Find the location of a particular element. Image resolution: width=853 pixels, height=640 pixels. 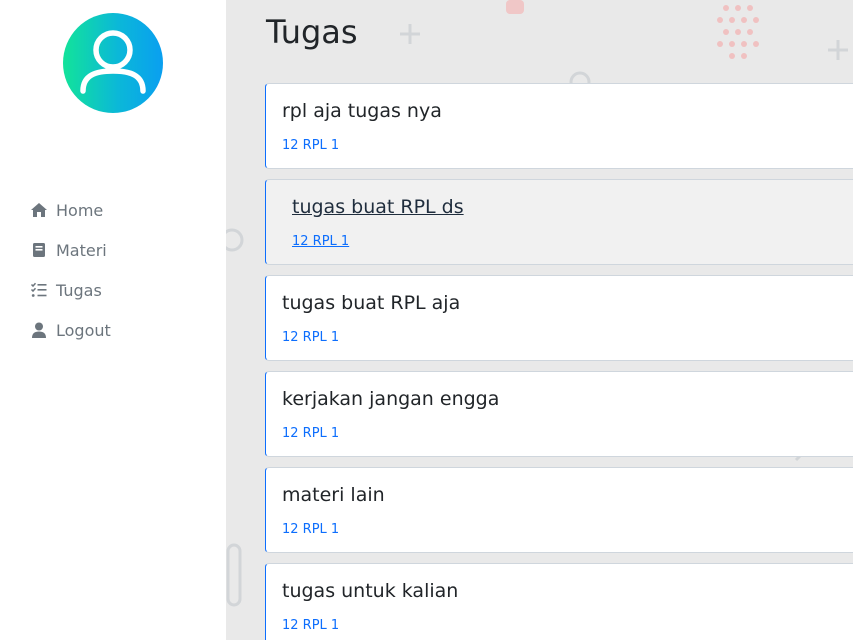

profile-avatar is located at coordinates (113, 63).